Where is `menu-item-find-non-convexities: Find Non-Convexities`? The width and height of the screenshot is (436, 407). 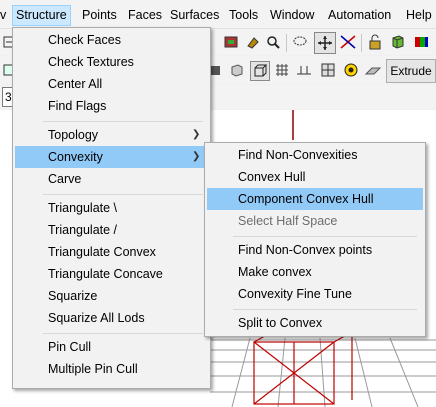
menu-item-find-non-convexities: Find Non-Convexities is located at coordinates (315, 155).